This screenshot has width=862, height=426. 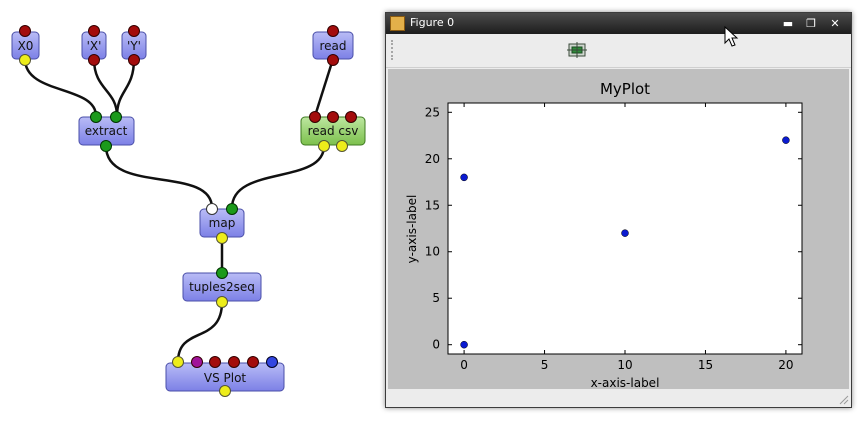 I want to click on node-tuples2seq-label: tuples2seq, so click(x=222, y=287).